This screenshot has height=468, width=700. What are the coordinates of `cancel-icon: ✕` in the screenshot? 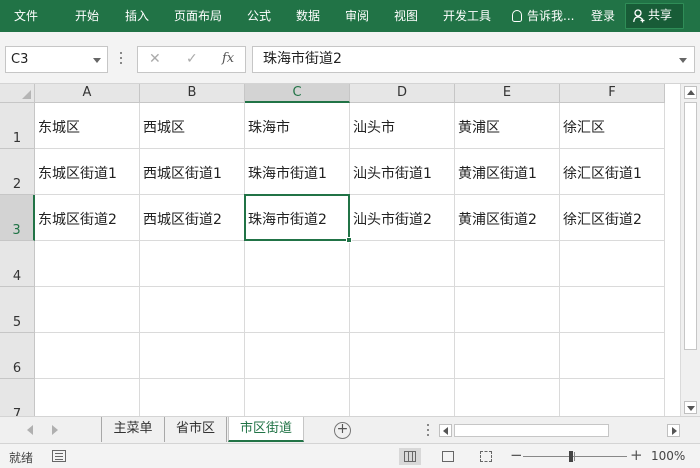 It's located at (155, 59).